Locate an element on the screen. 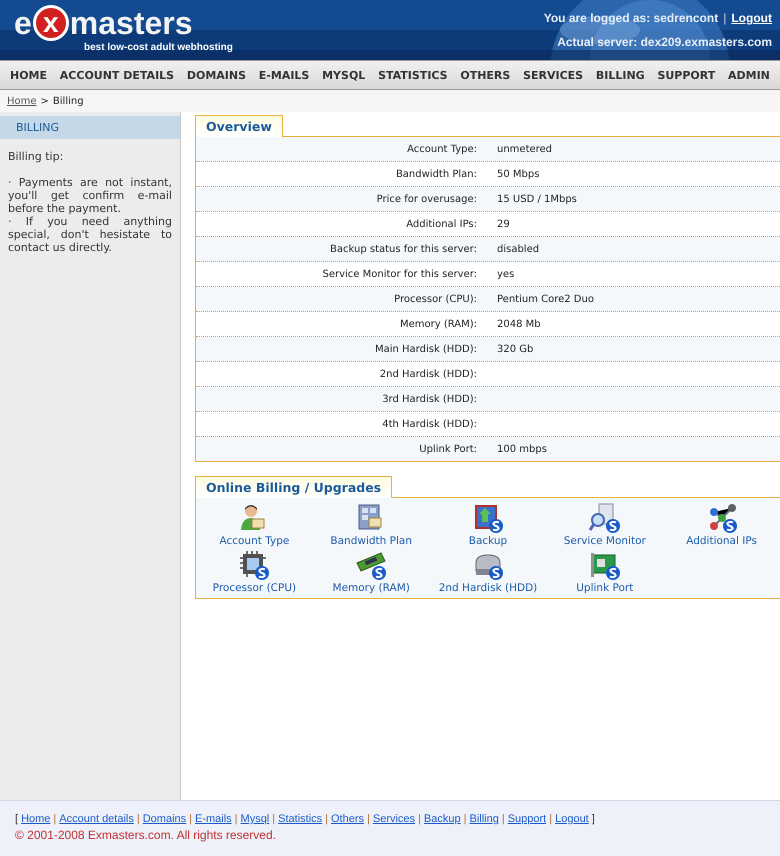 The image size is (780, 856). upgrade-link: Account Type is located at coordinates (254, 541).